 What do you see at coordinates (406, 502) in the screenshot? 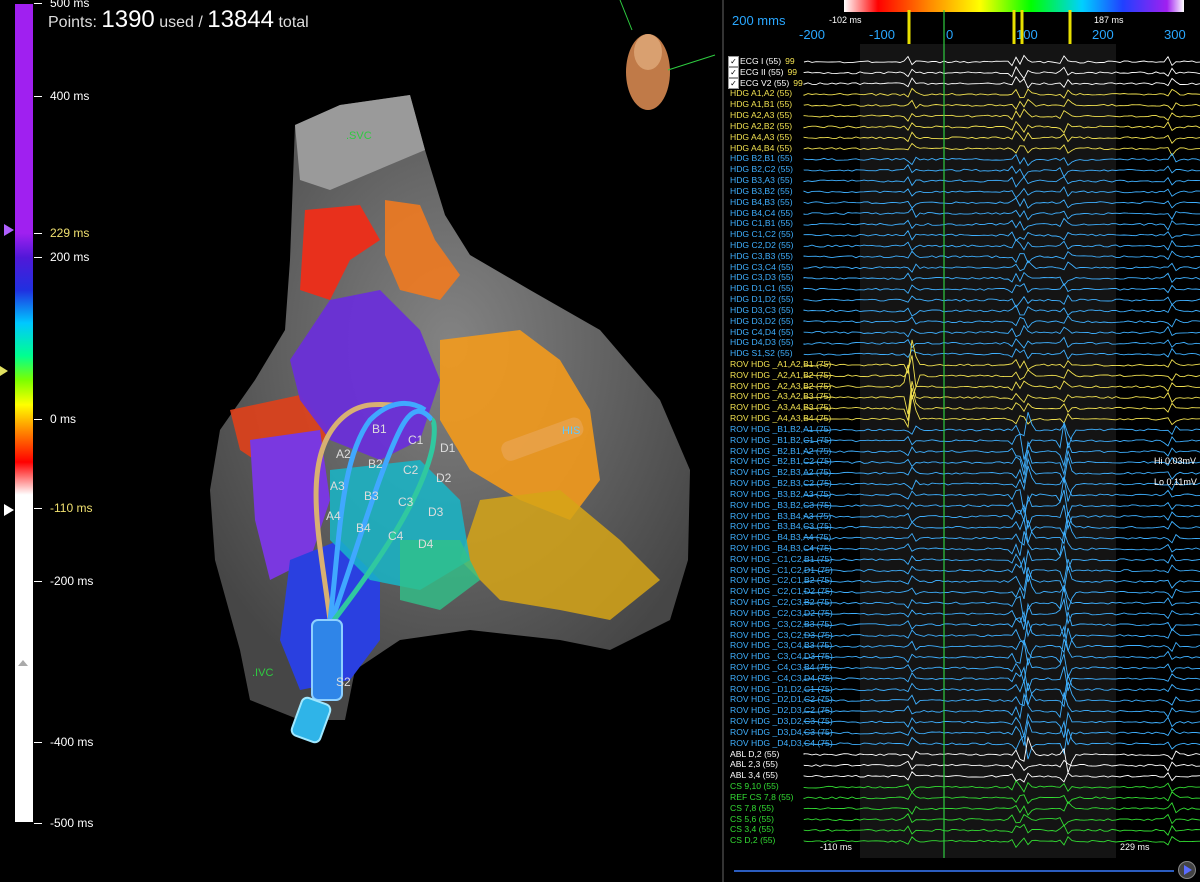
I see `electrode-label: C3` at bounding box center [406, 502].